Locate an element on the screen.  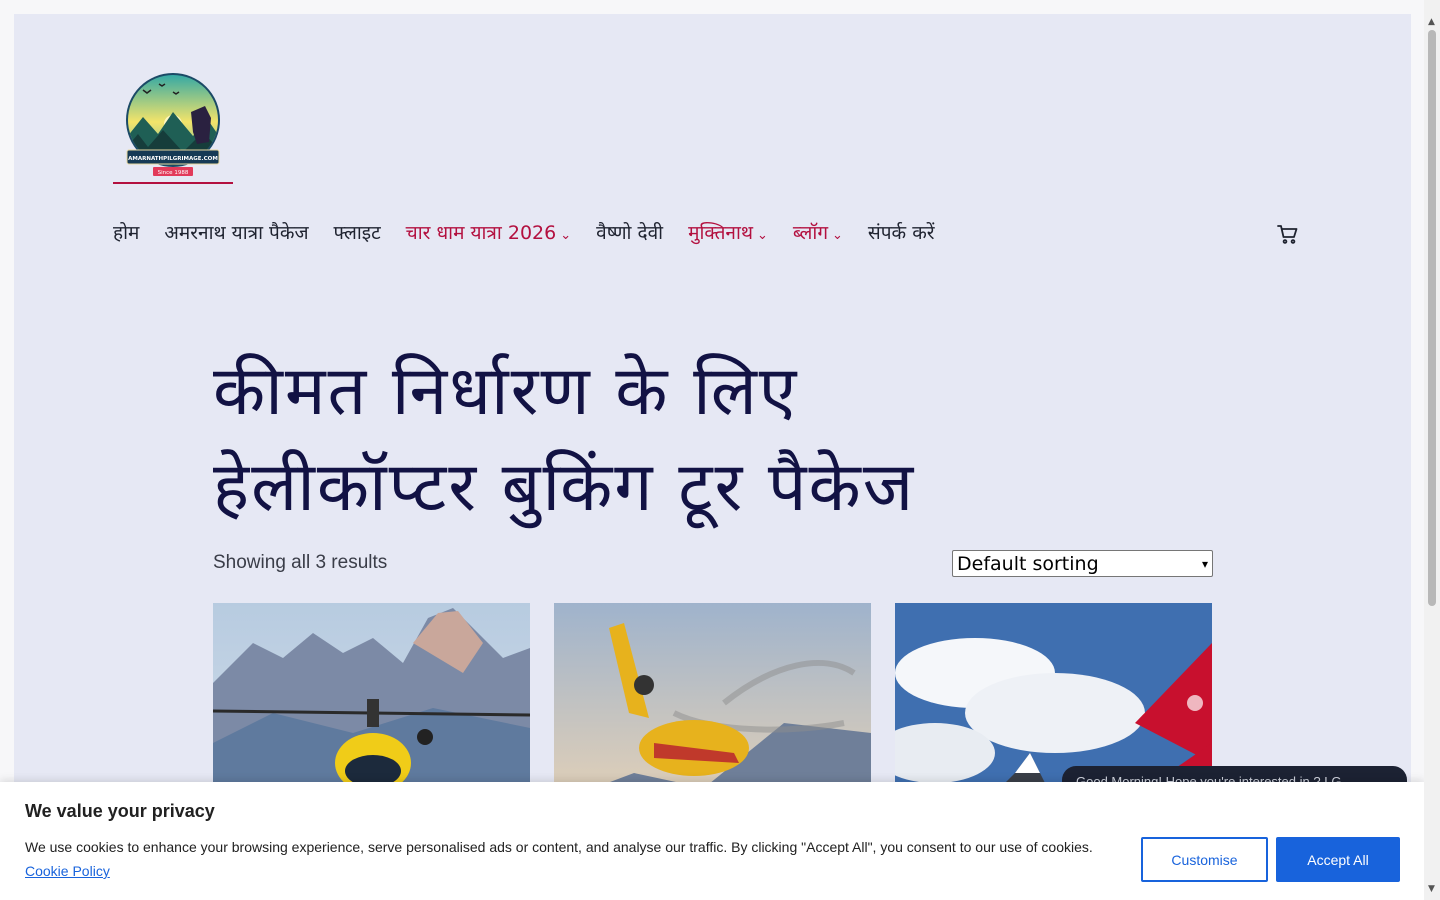
cart-icon is located at coordinates (1288, 234).